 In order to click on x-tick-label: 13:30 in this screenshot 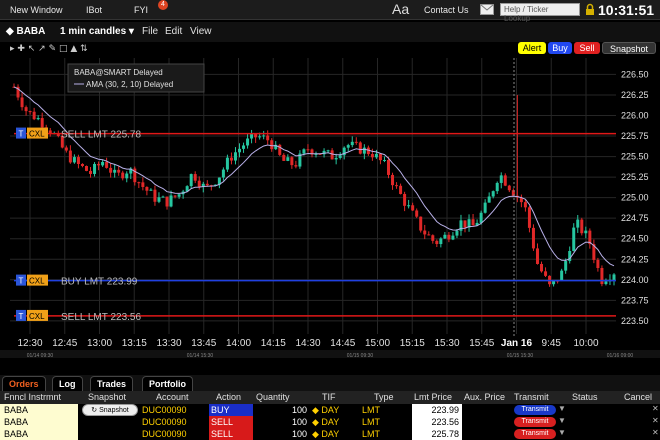, I will do `click(168, 343)`.